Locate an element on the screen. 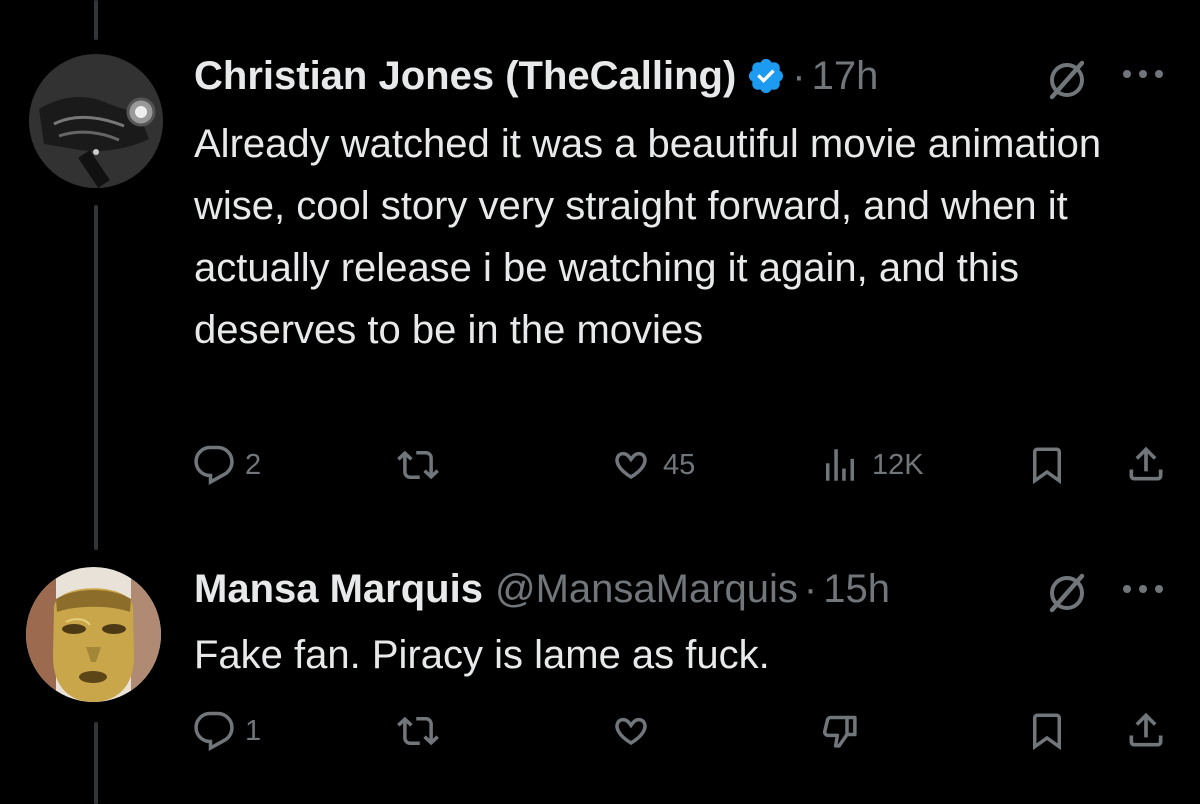 The height and width of the screenshot is (804, 1200). views-button: 12K is located at coordinates (871, 465).